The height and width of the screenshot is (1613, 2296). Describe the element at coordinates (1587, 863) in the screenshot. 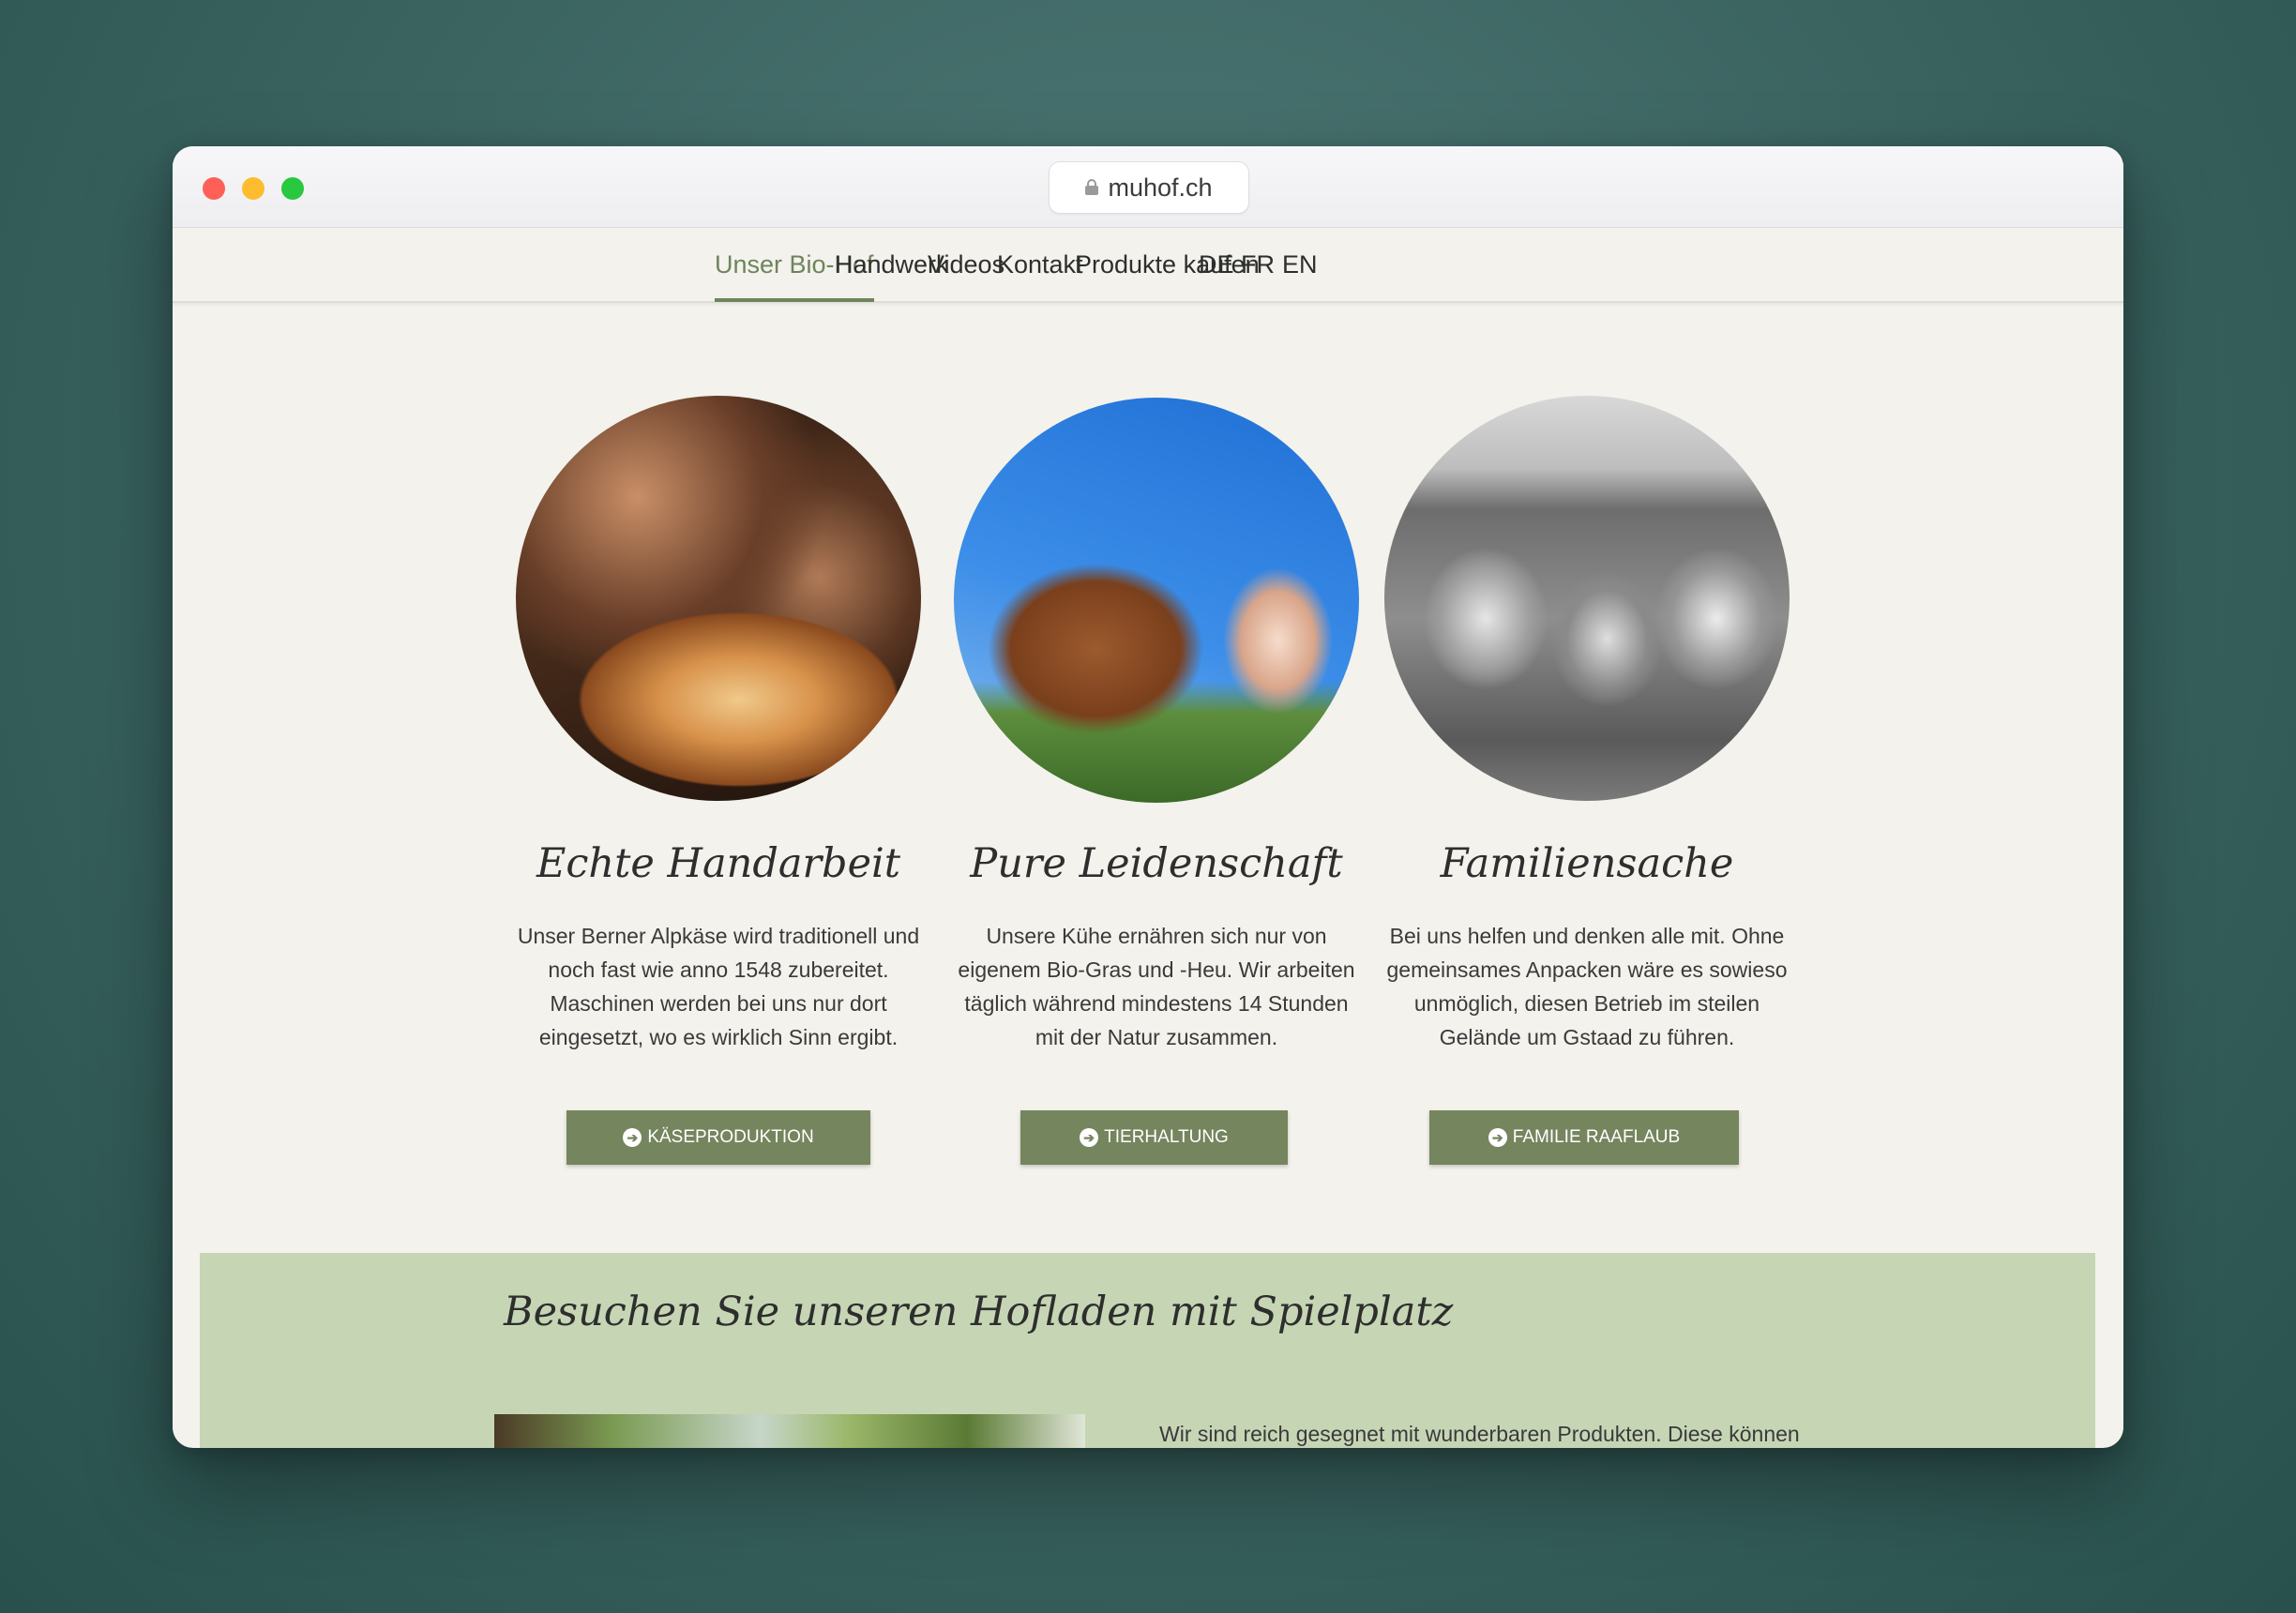

I see `feature-title-familiensache: Familiensache` at that location.